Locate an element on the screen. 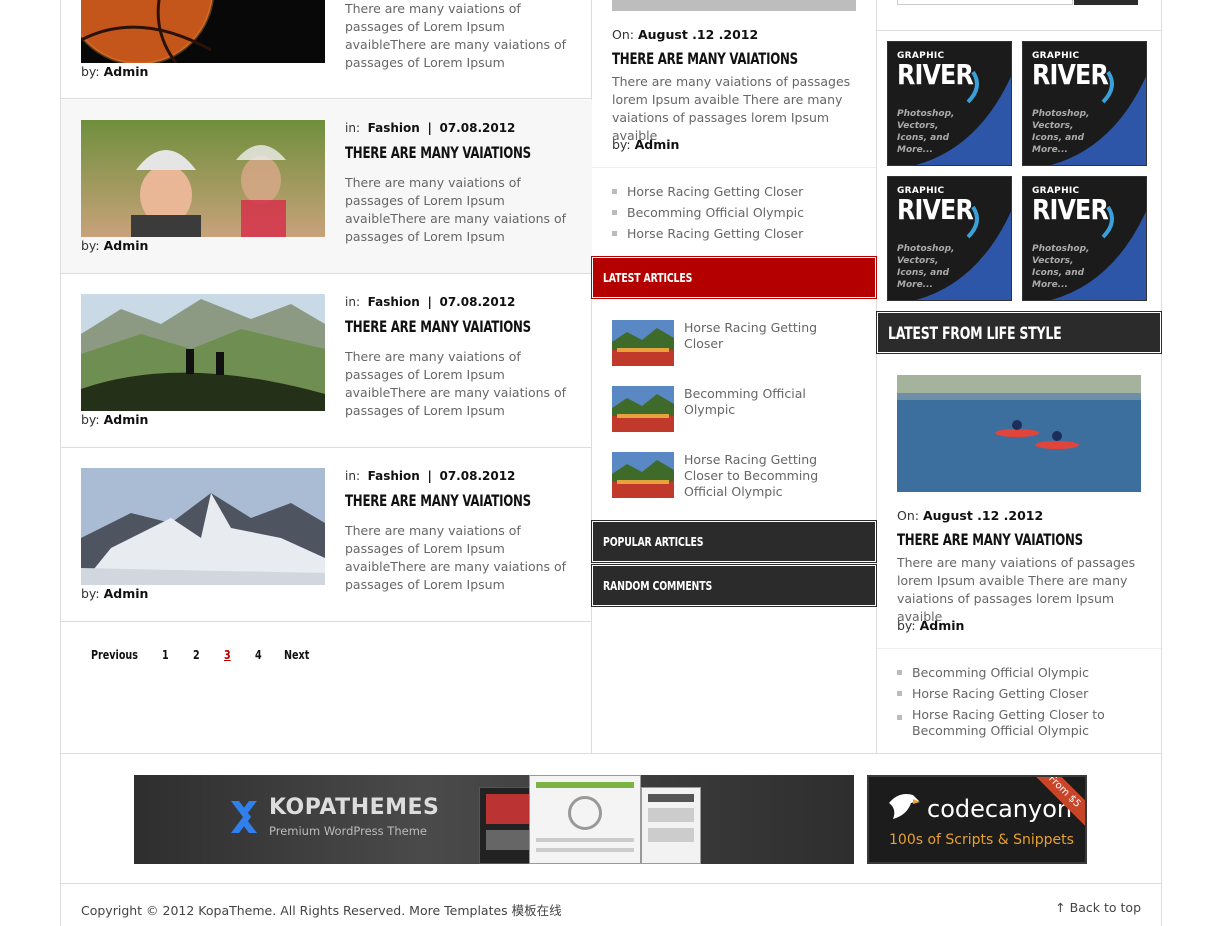 This screenshot has height=926, width=1219. featured-byline: by: Admin is located at coordinates (645, 144).